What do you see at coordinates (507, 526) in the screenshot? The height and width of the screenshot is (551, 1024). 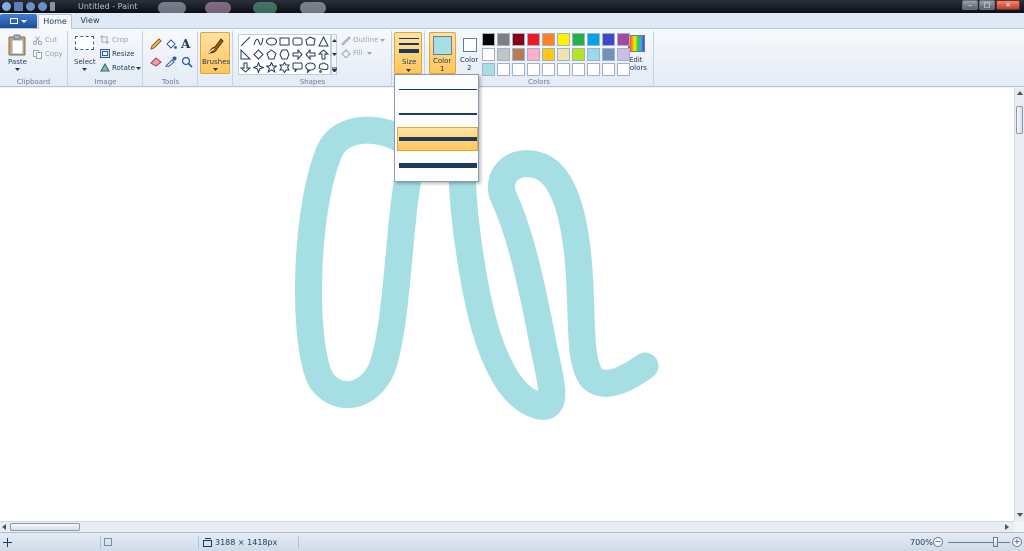 I see `horizontal-scrollbar` at bounding box center [507, 526].